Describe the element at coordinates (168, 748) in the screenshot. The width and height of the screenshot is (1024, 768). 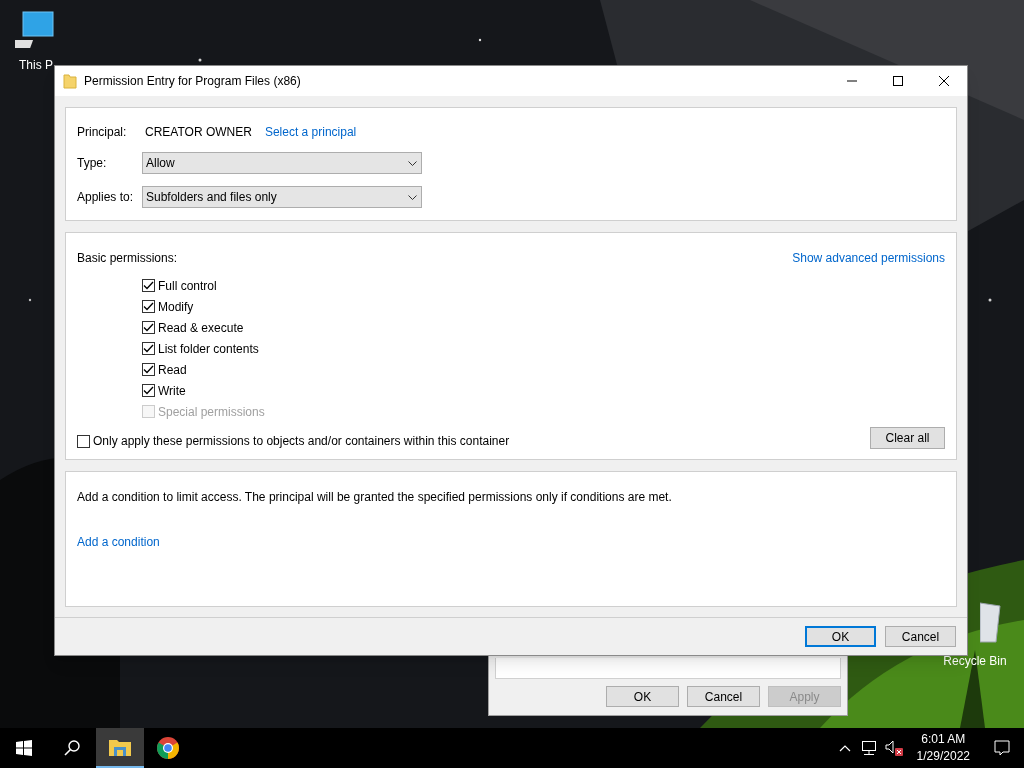
I see `browser-icon` at that location.